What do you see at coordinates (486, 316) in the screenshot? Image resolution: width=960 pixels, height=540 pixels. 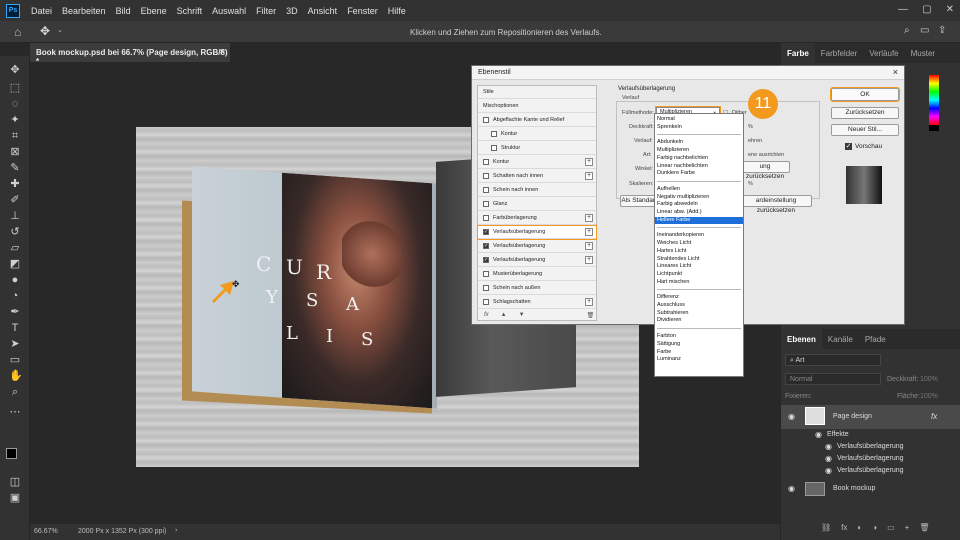 I see `fx-menu-icon: fx` at bounding box center [486, 316].